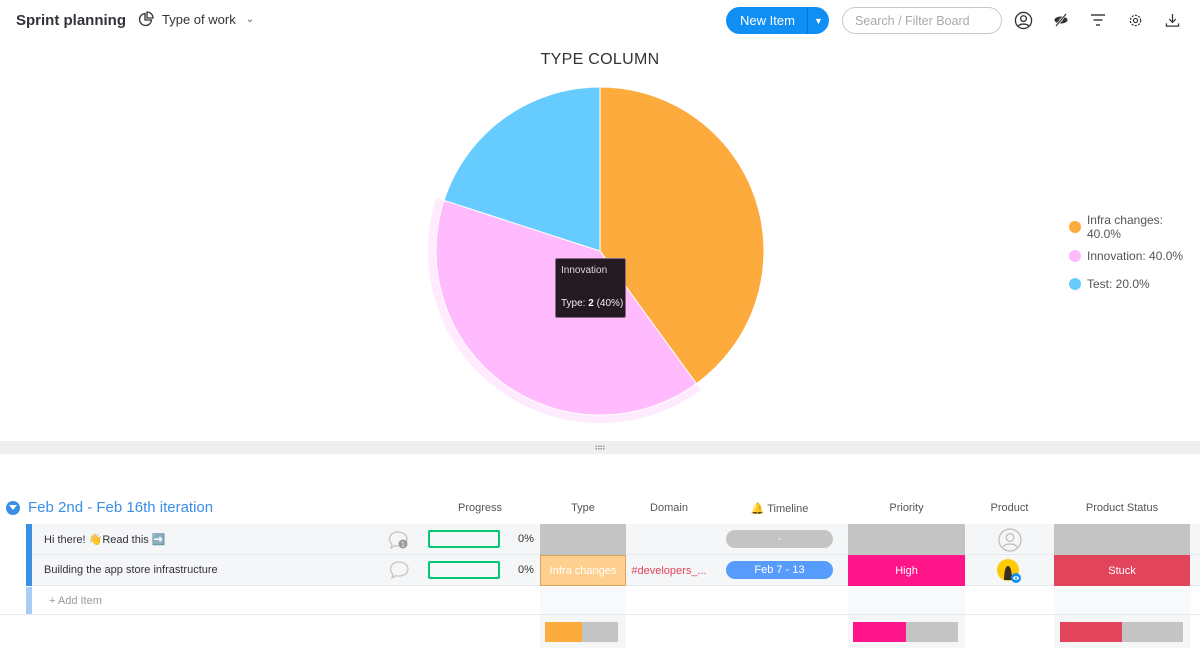 The height and width of the screenshot is (656, 1200). I want to click on type-cell, so click(583, 539).